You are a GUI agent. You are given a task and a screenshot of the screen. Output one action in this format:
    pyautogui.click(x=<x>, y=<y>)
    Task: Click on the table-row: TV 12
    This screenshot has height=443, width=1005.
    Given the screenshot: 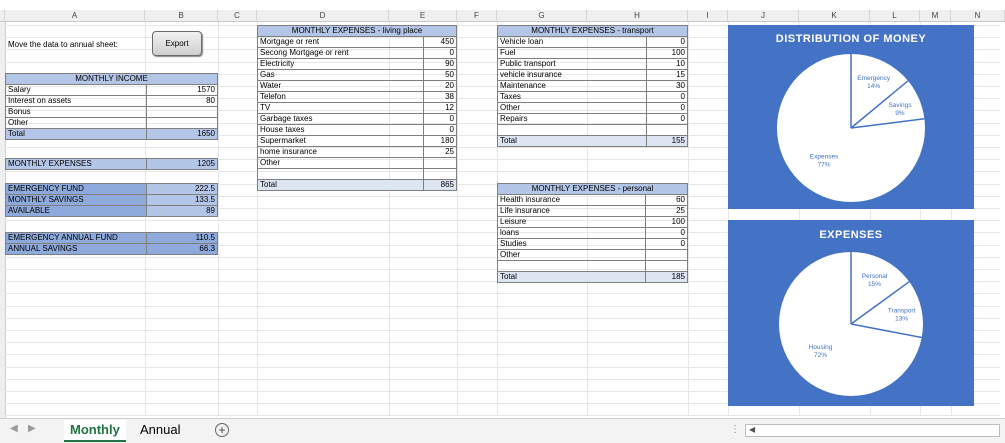 What is the action you would take?
    pyautogui.click(x=356, y=108)
    